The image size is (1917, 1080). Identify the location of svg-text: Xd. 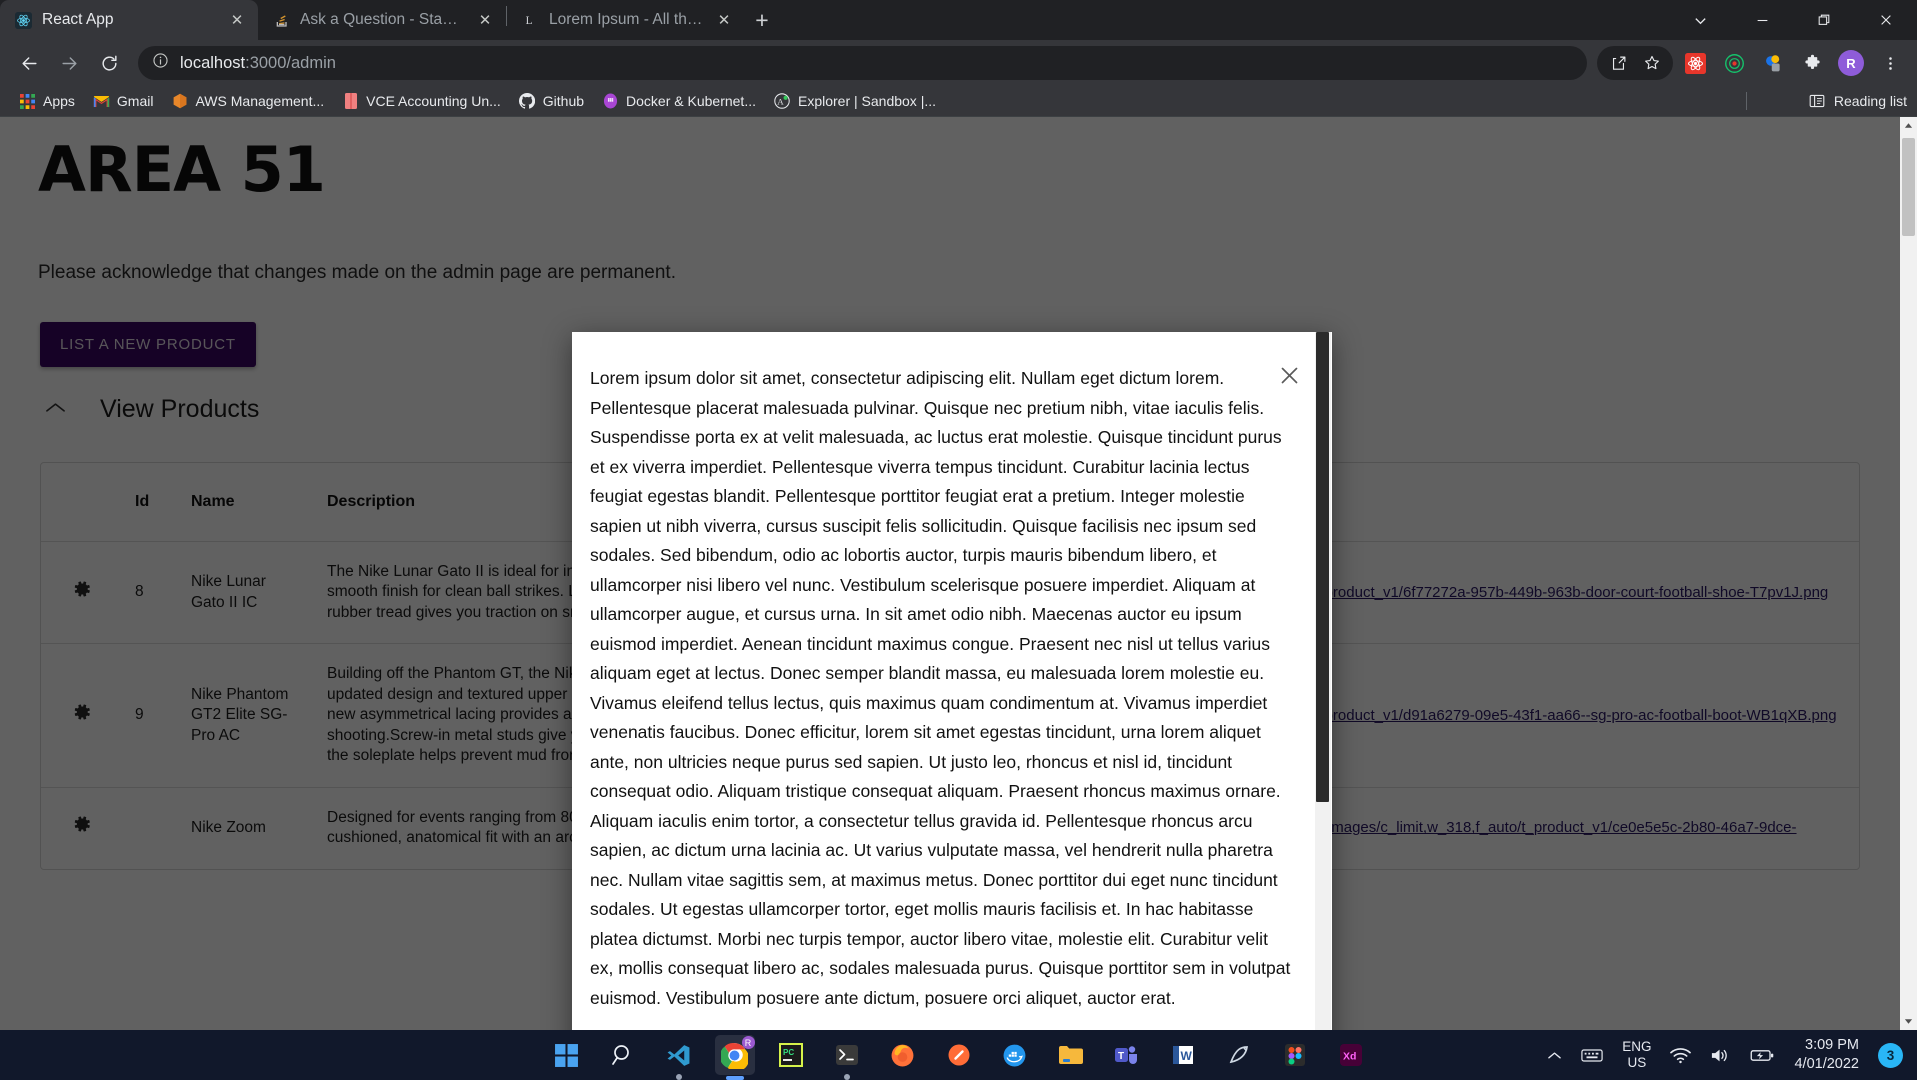
(1349, 1057).